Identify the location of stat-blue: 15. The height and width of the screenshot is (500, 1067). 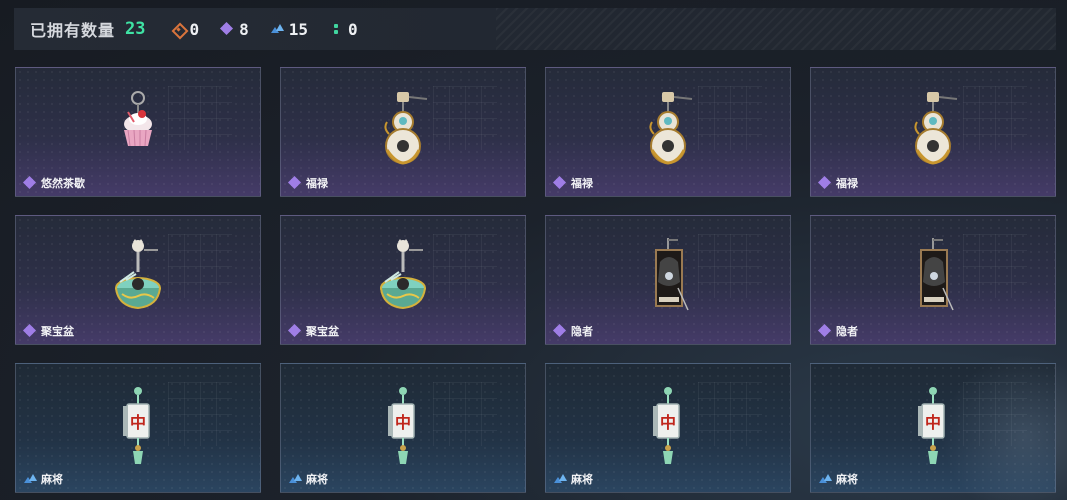
(289, 29).